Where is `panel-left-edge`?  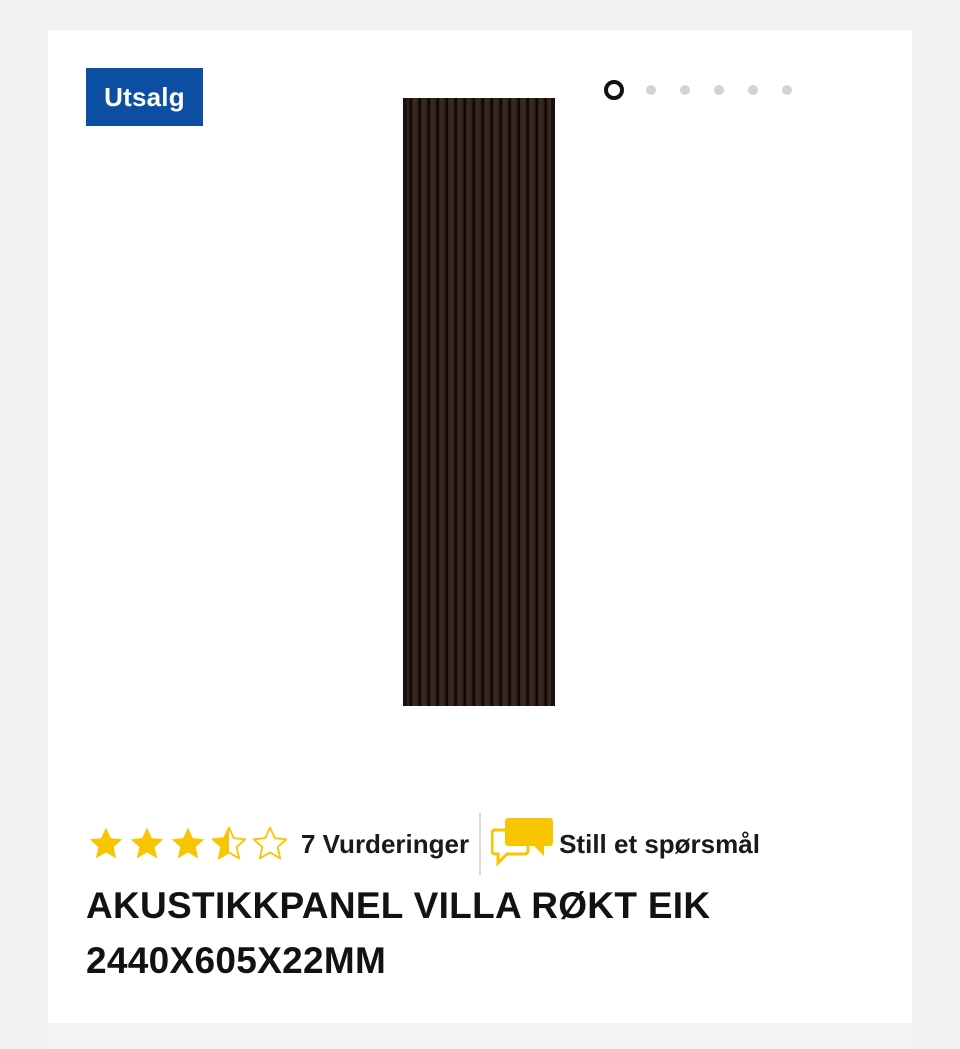 panel-left-edge is located at coordinates (405, 402).